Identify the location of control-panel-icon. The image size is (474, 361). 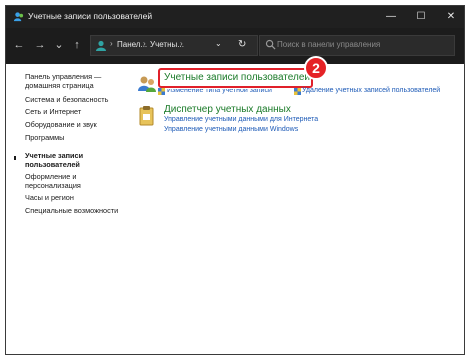
(101, 45).